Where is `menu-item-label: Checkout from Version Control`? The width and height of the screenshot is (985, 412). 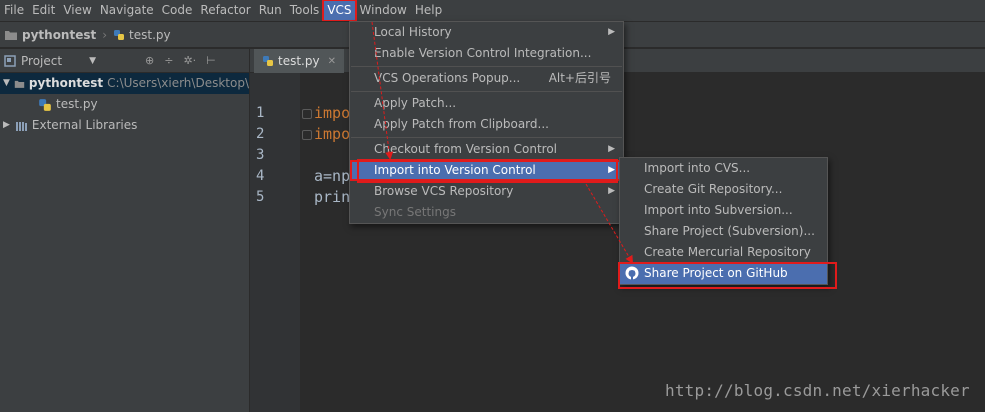 menu-item-label: Checkout from Version Control is located at coordinates (466, 149).